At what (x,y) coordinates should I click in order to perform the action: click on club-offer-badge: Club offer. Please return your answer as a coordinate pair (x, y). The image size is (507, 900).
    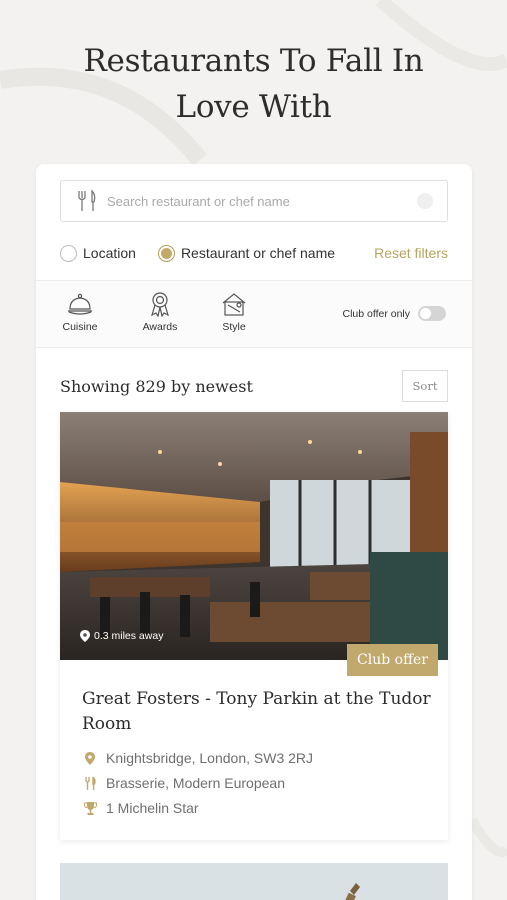
    Looking at the image, I should click on (392, 660).